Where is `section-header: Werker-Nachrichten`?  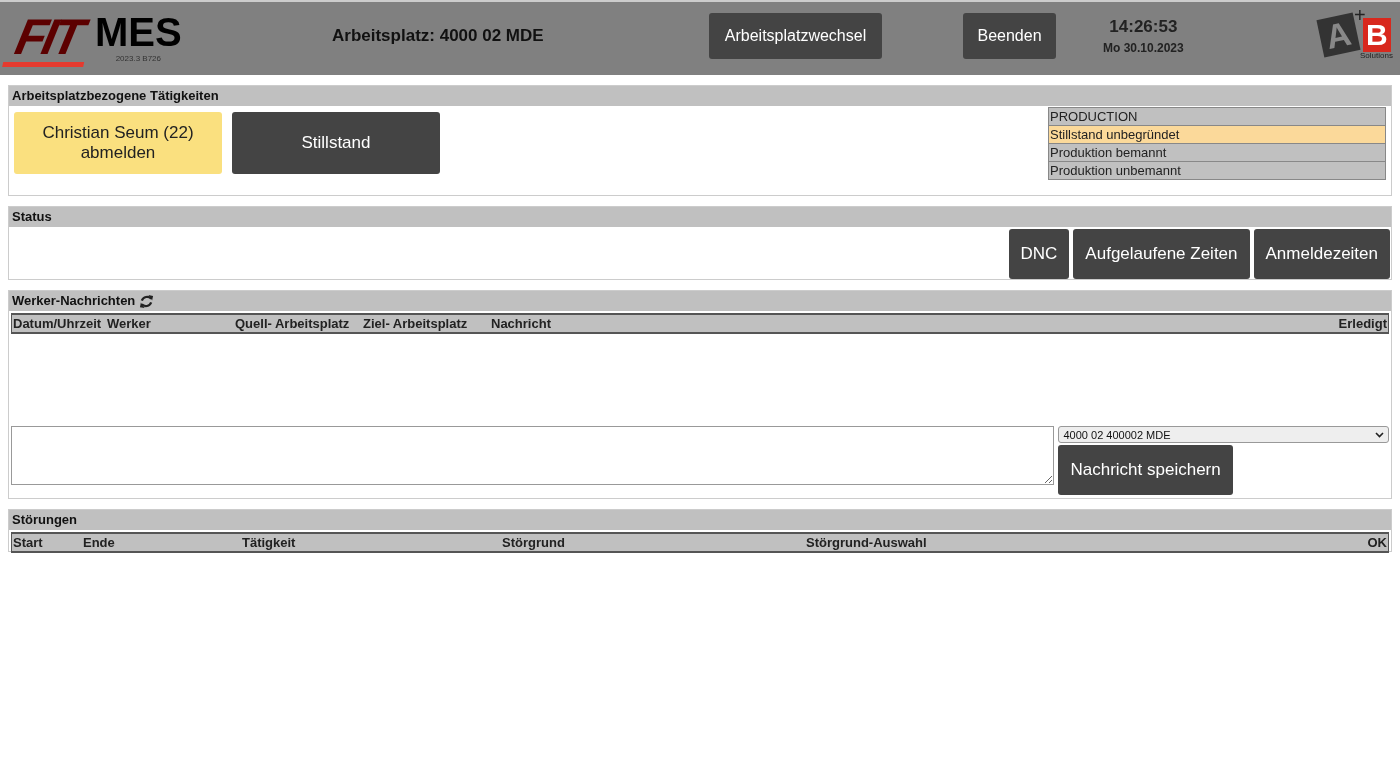 section-header: Werker-Nachrichten is located at coordinates (74, 301).